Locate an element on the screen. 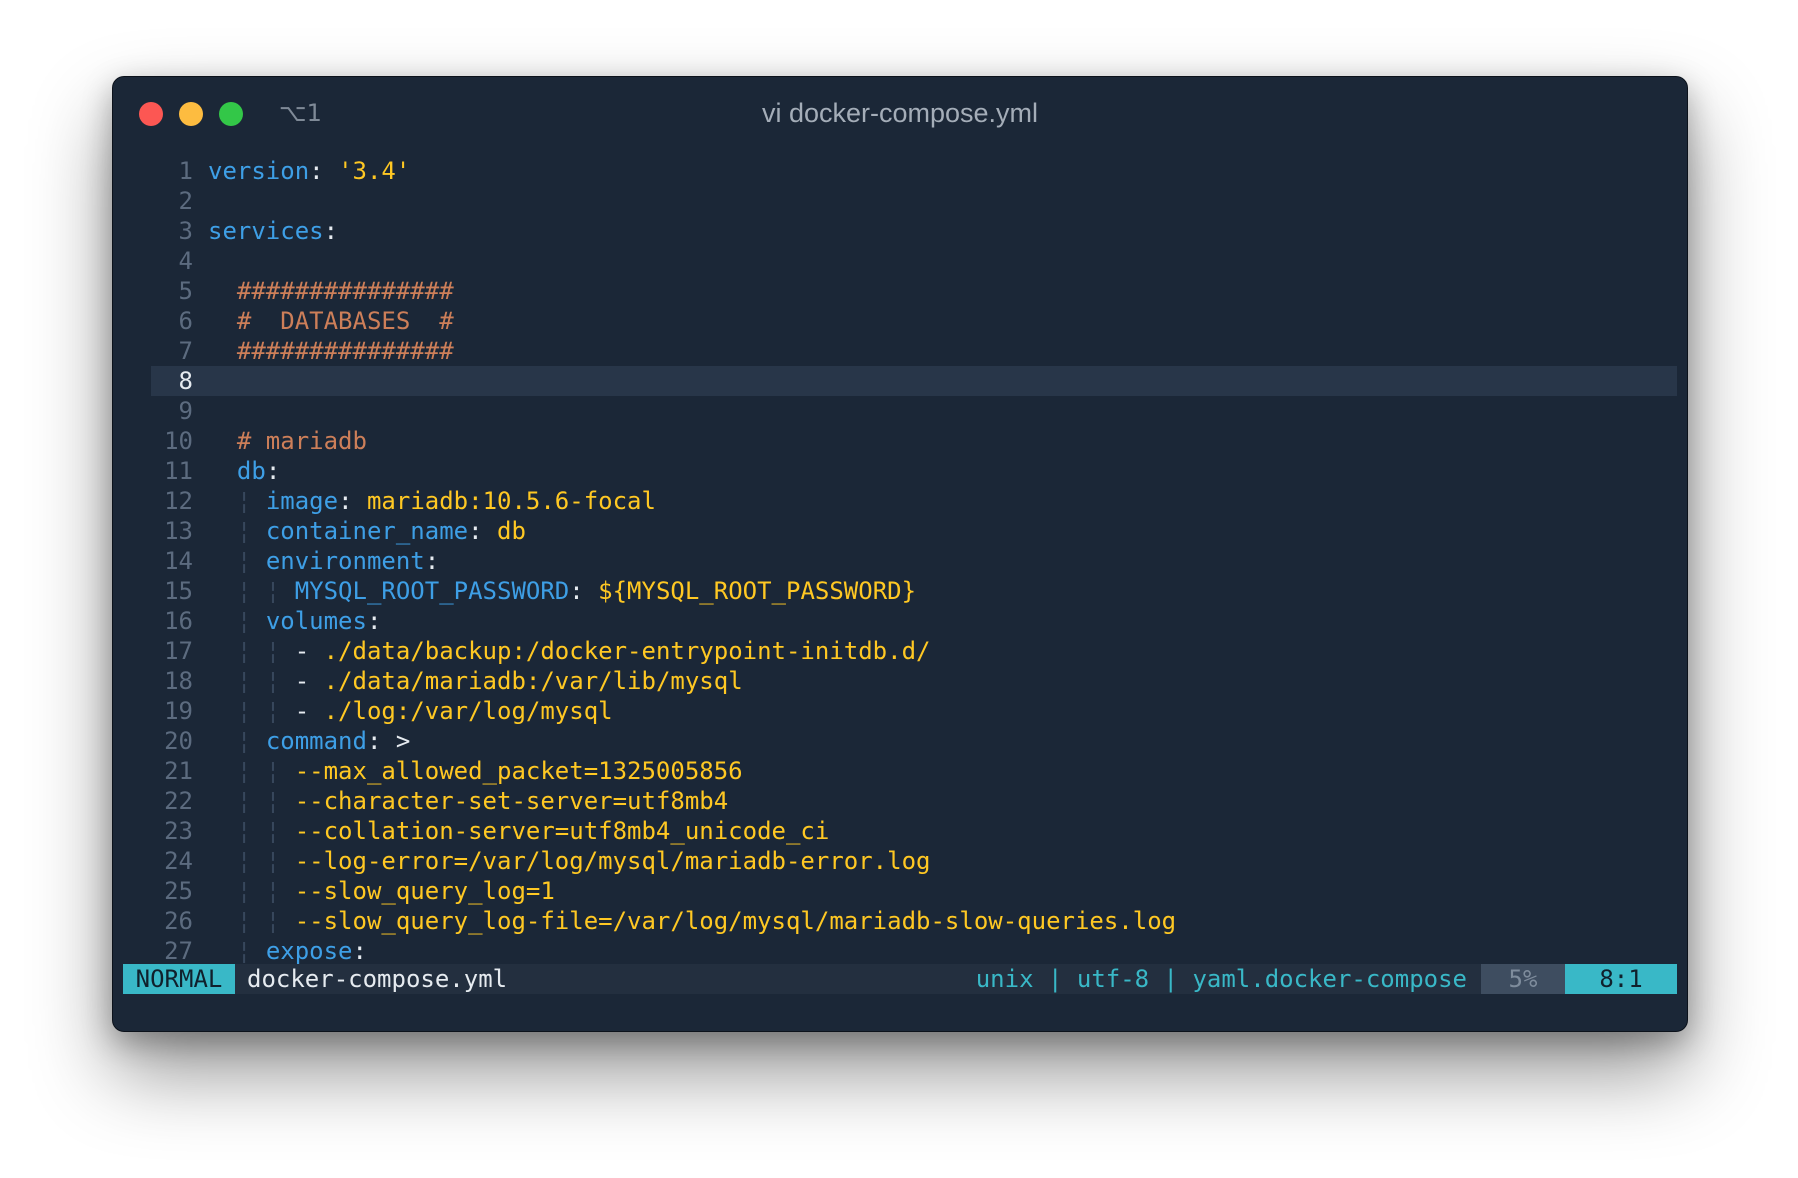  code-line: 16 ¦ volumes: is located at coordinates (914, 621).